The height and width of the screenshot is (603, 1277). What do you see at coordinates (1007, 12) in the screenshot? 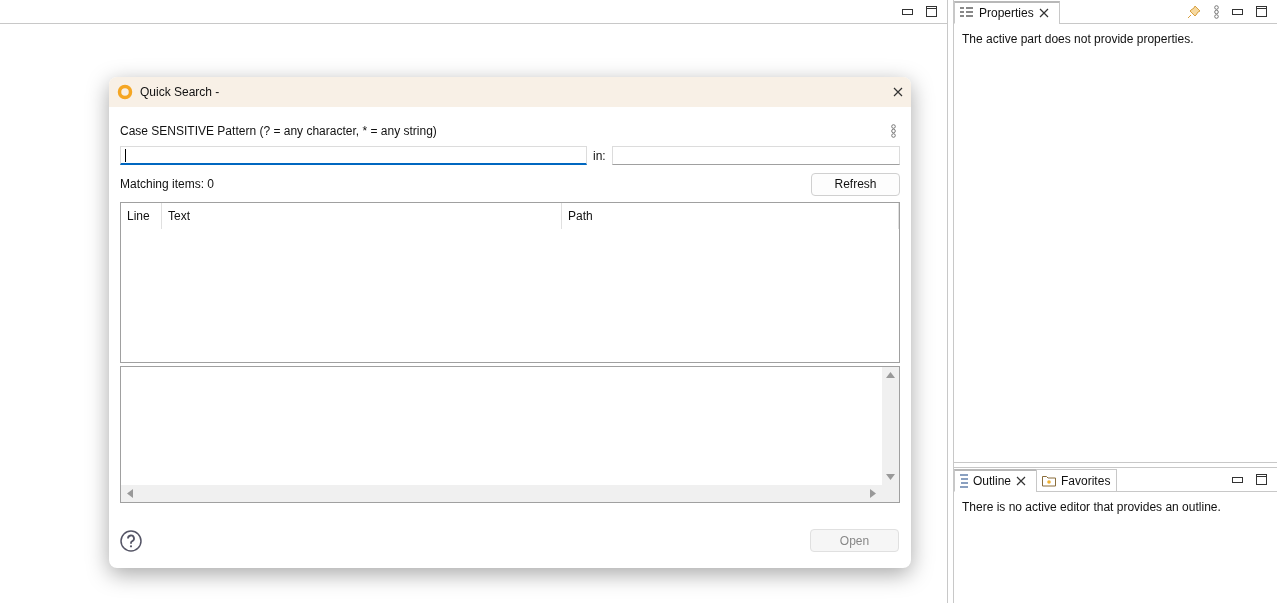
I see `view-tab: Properties` at bounding box center [1007, 12].